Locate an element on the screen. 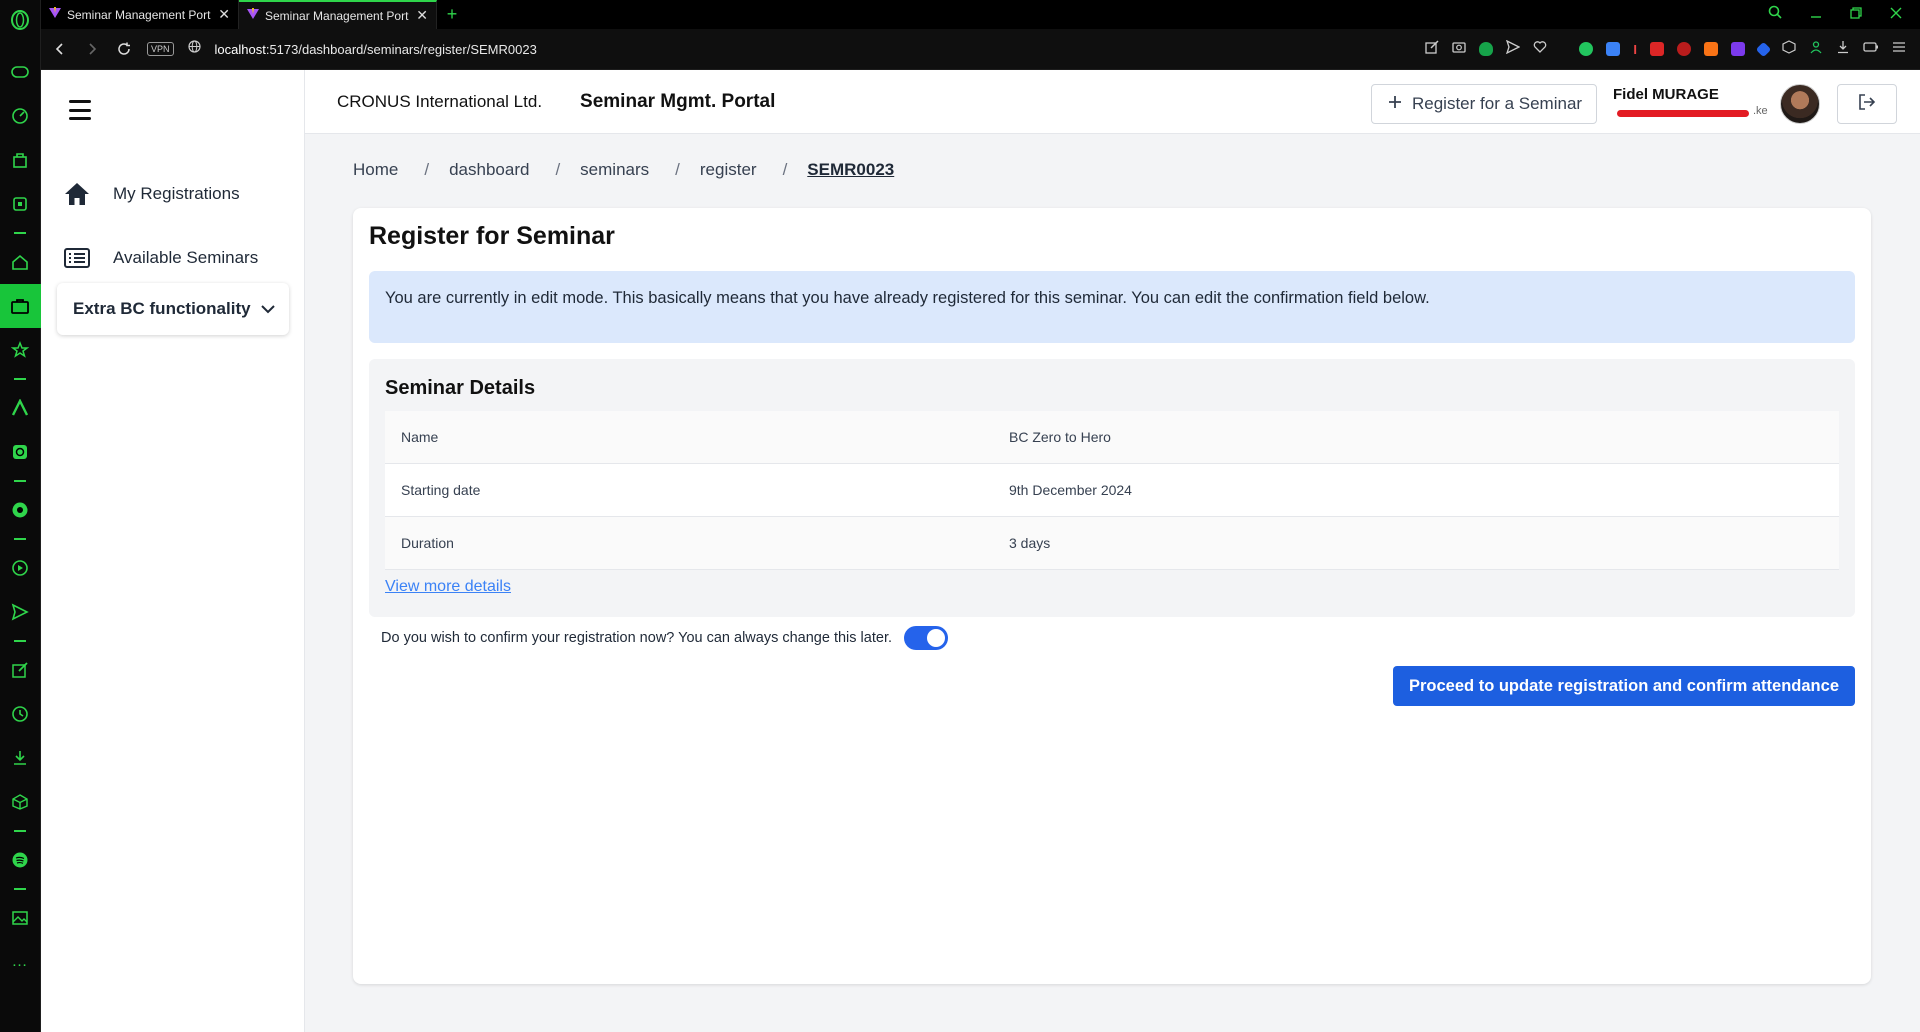  avatar is located at coordinates (1800, 104).